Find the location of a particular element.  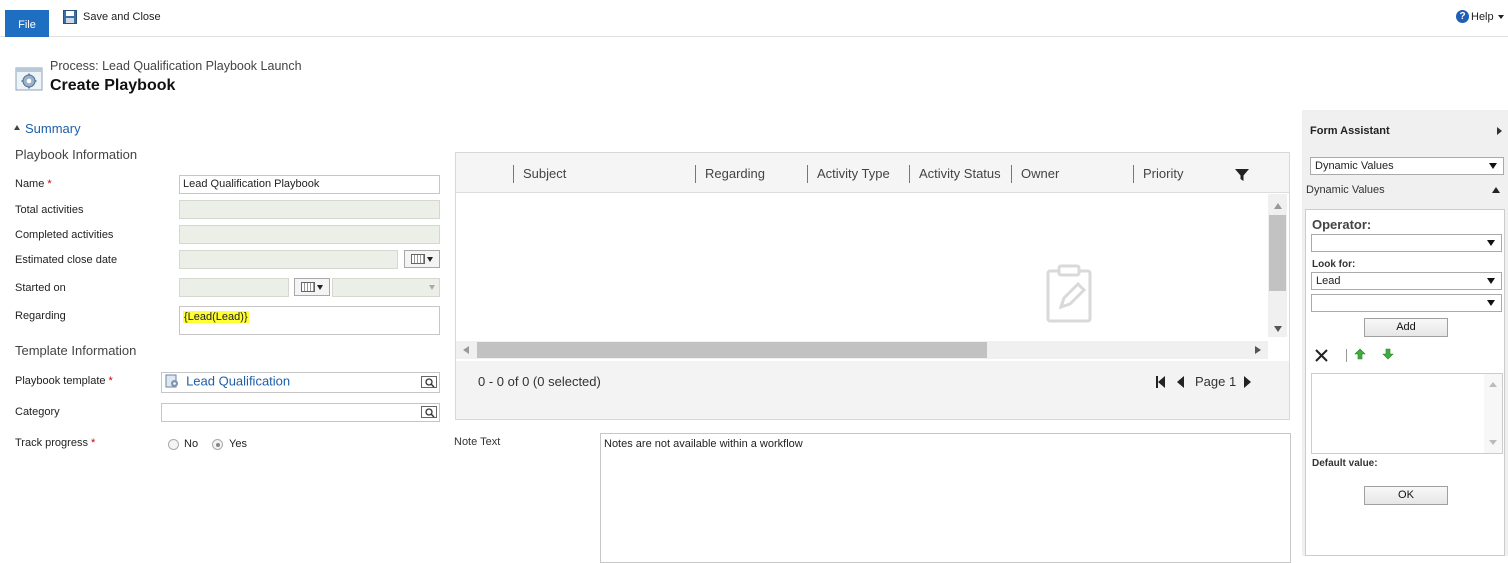

total-activities-field is located at coordinates (309, 209).